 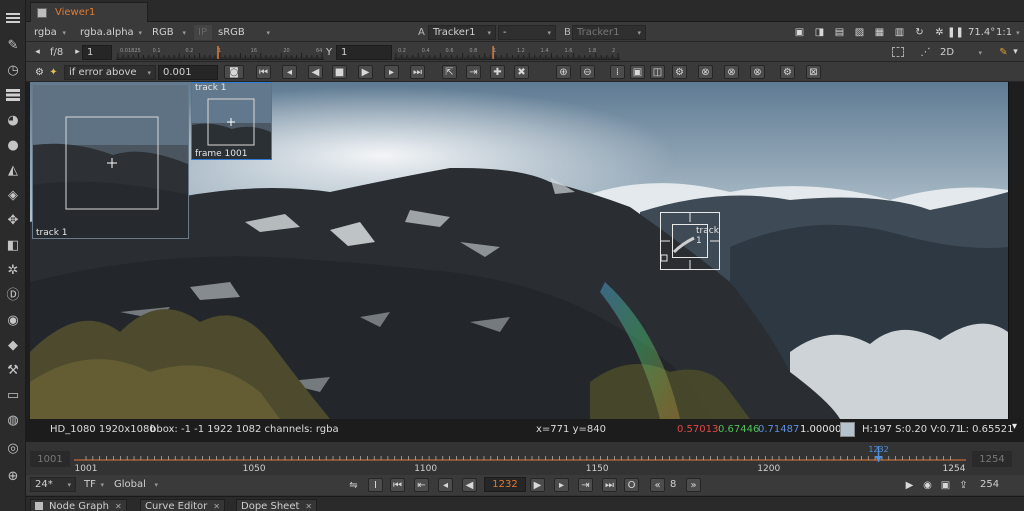 I want to click on proxy-dropdown: 1:1 ▾, so click(x=1007, y=32).